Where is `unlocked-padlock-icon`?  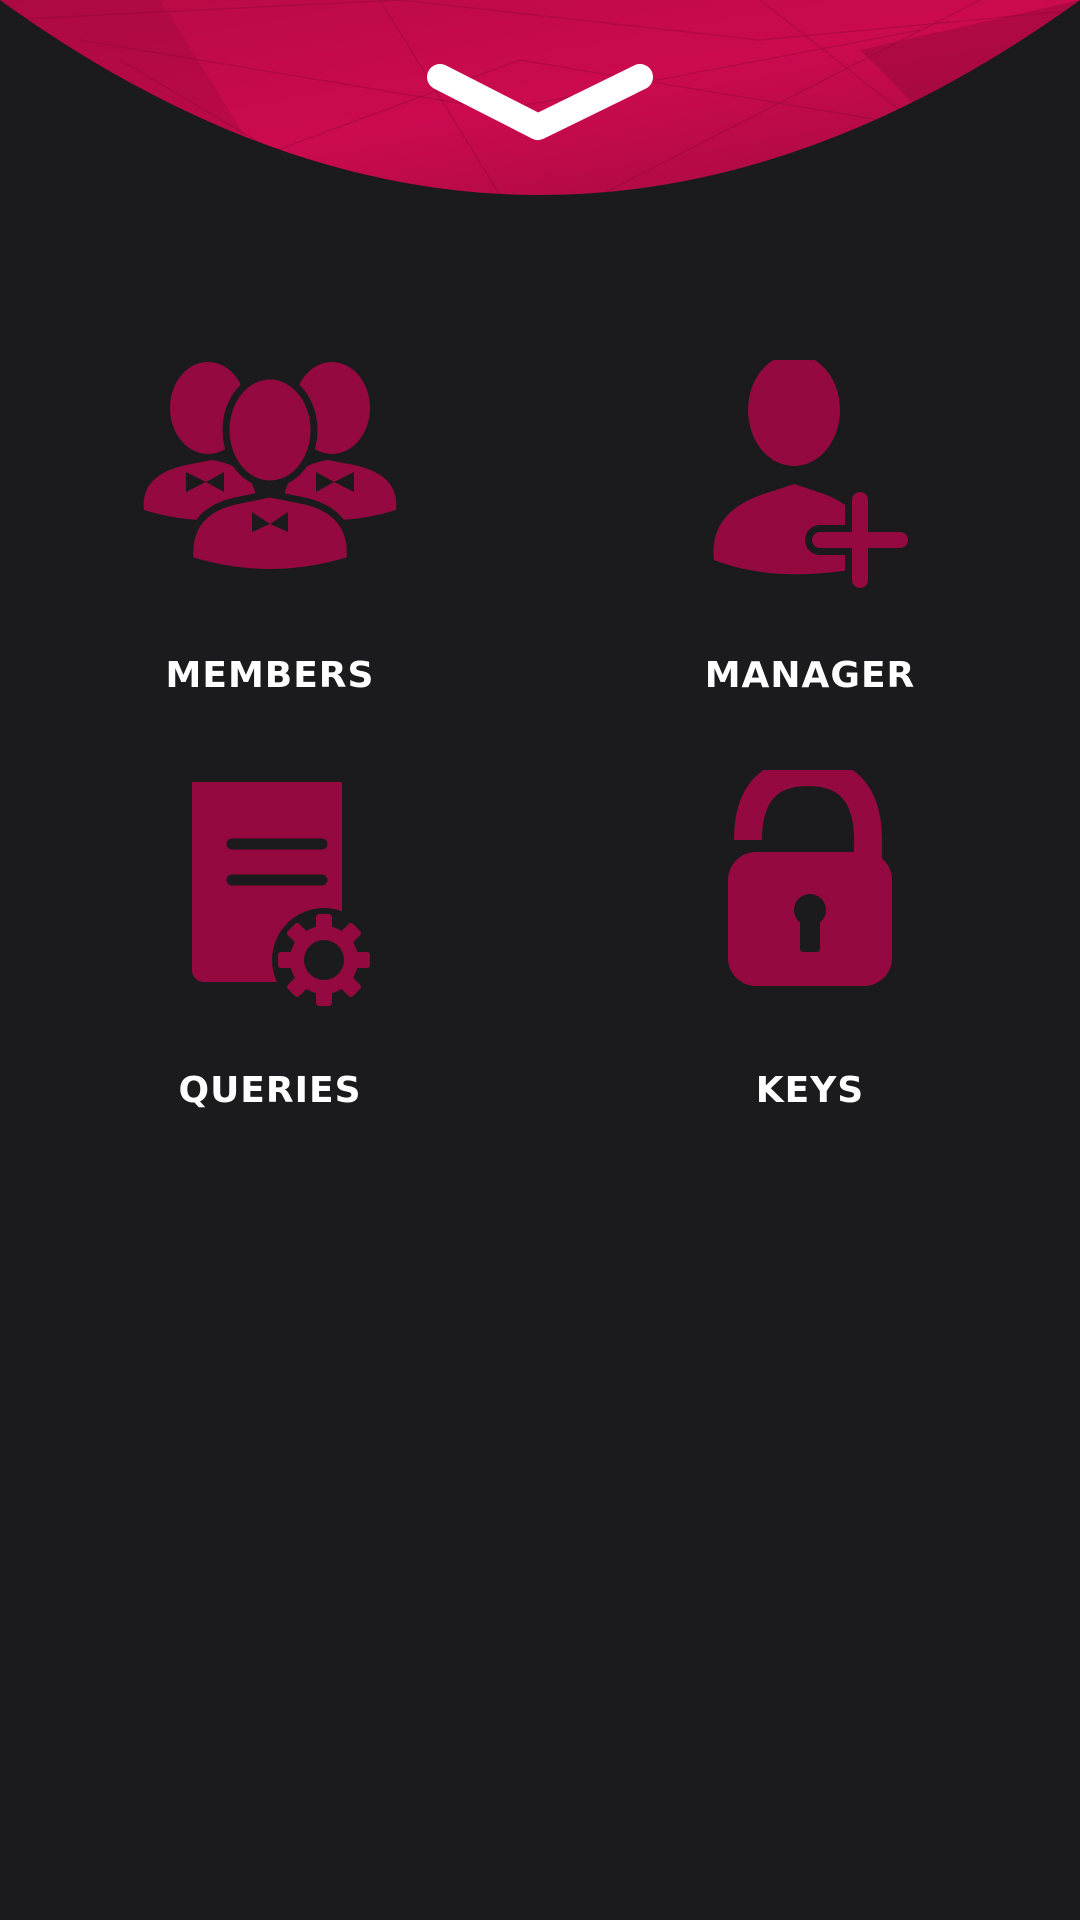 unlocked-padlock-icon is located at coordinates (810, 878).